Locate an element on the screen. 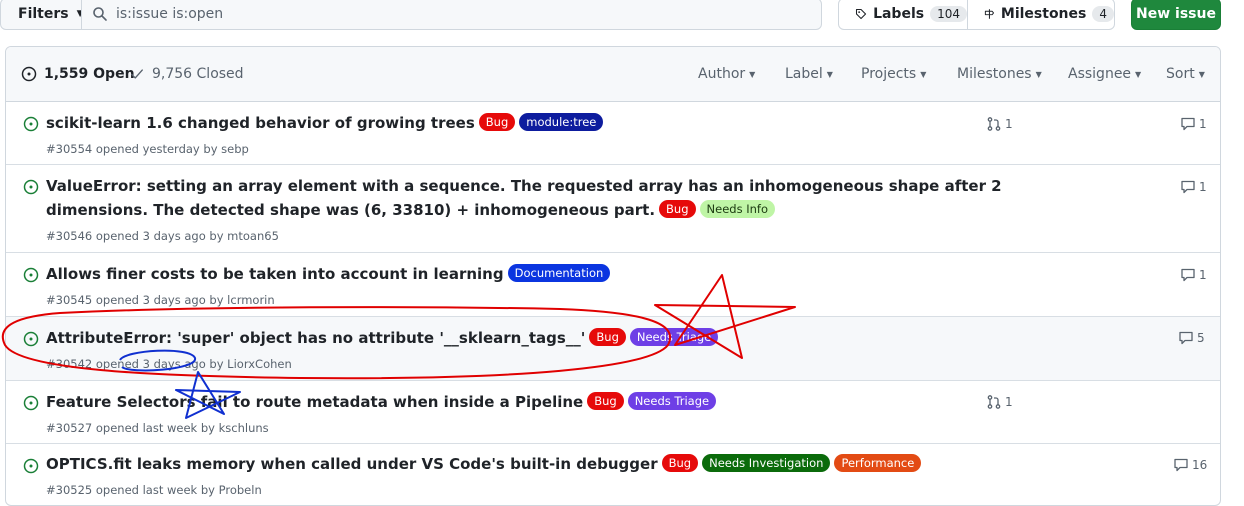  closed-count-label: 9,756 Closed is located at coordinates (198, 74).